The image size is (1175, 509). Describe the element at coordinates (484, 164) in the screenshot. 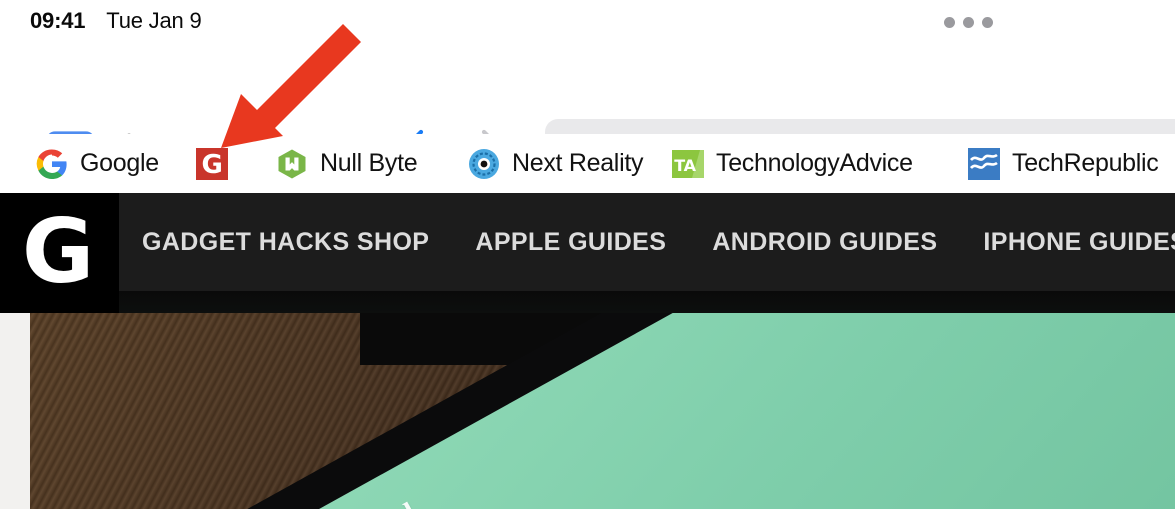

I see `next-reality-eye-icon` at that location.